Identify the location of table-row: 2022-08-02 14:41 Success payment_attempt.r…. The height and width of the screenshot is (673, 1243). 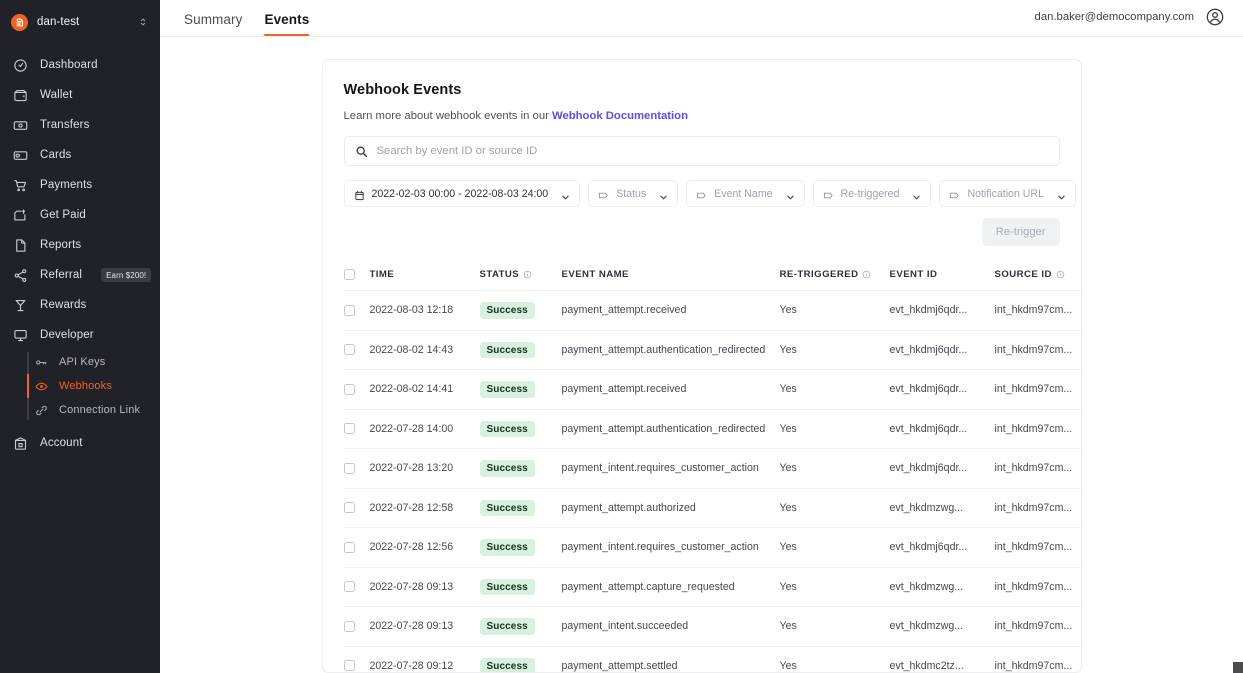
(712, 389).